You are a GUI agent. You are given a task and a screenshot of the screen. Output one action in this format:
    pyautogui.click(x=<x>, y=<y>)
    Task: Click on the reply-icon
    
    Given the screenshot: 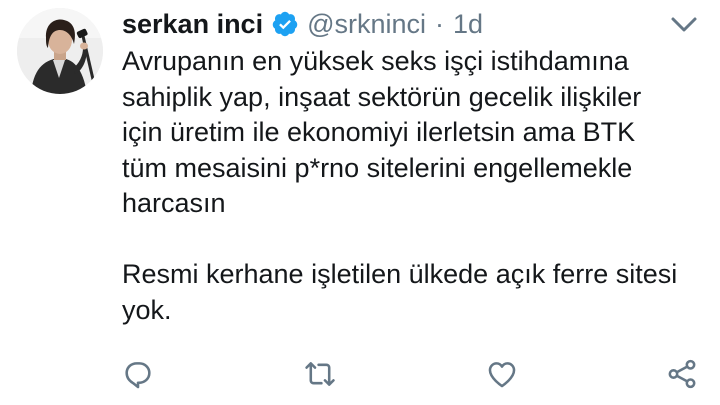 What is the action you would take?
    pyautogui.click(x=138, y=374)
    